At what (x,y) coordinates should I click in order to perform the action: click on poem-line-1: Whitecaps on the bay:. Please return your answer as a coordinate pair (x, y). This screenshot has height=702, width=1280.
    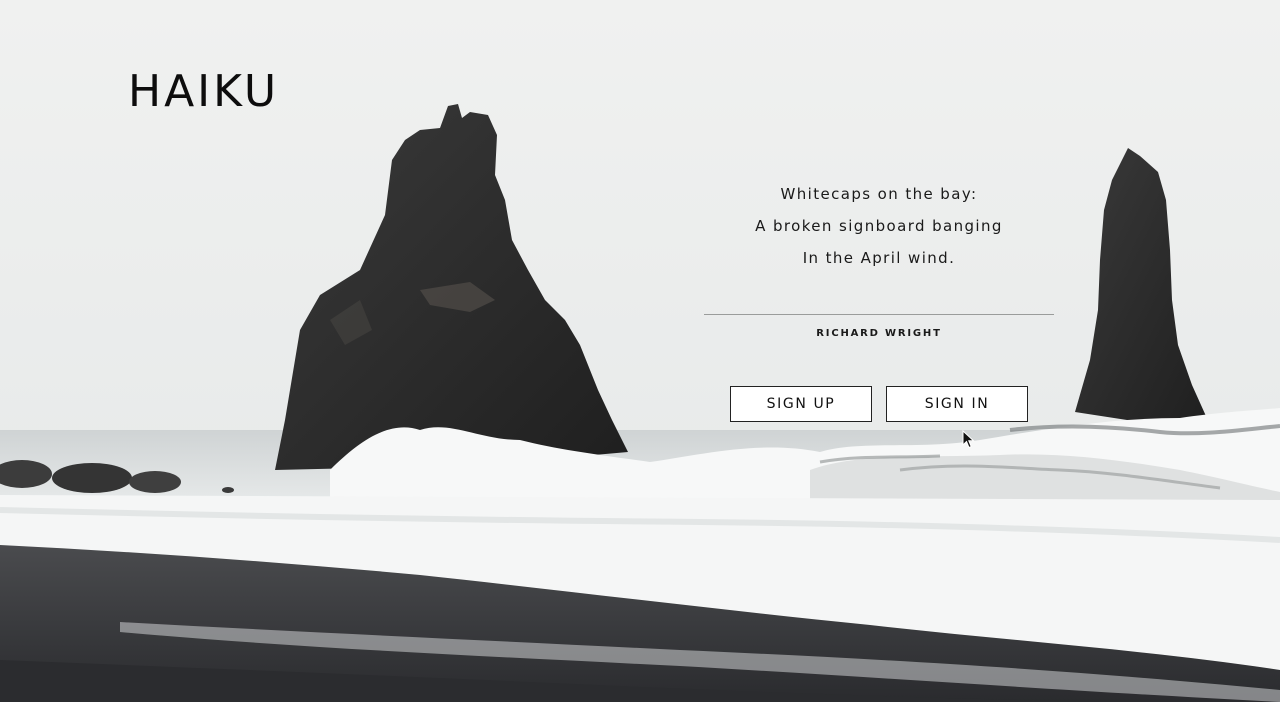
    Looking at the image, I should click on (879, 194).